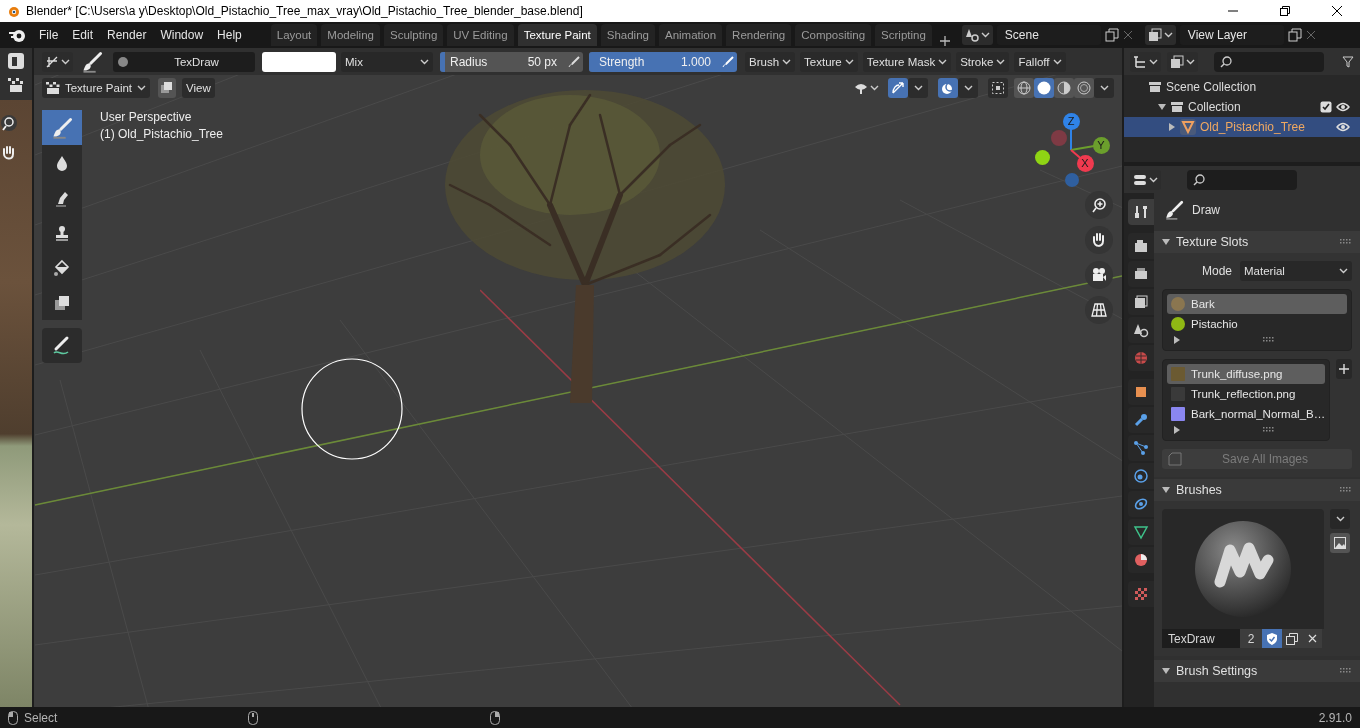  Describe the element at coordinates (1201, 638) in the screenshot. I see `brush-name-field: TexDraw` at that location.